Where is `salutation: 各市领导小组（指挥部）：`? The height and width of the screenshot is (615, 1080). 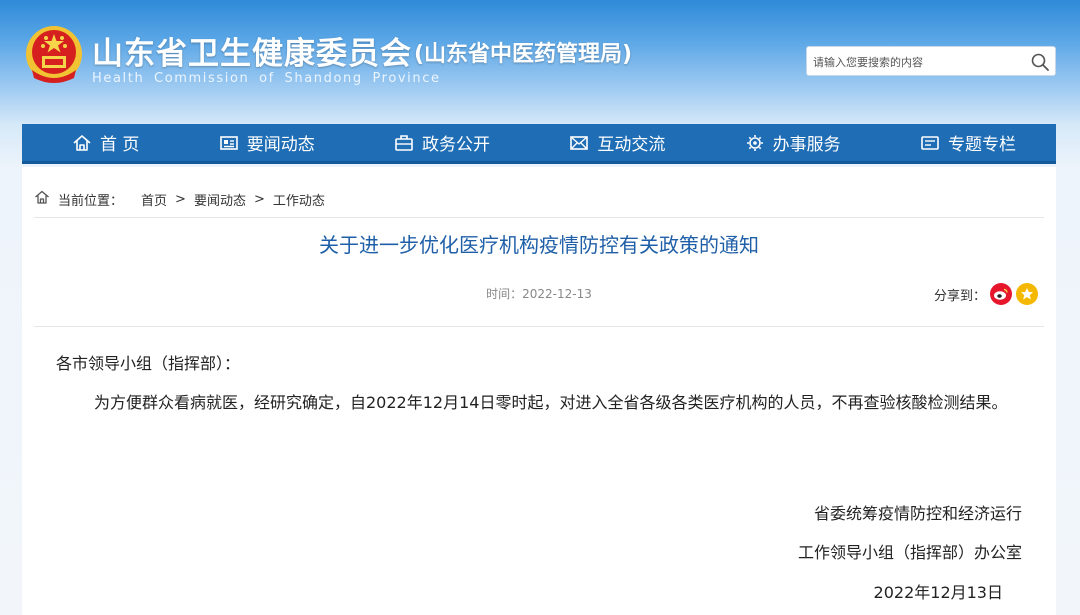
salutation: 各市领导小组（指挥部）： is located at coordinates (148, 363).